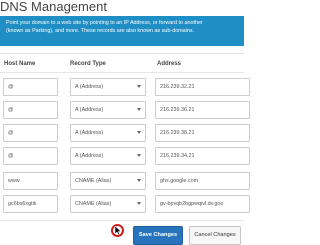 Image resolution: width=320 pixels, height=245 pixels. Describe the element at coordinates (118, 230) in the screenshot. I see `mouse-pointer-icon` at that location.